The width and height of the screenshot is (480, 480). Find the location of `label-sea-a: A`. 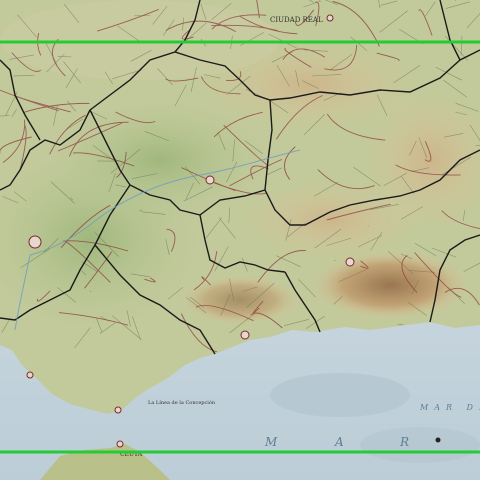

label-sea-a: A is located at coordinates (342, 442).